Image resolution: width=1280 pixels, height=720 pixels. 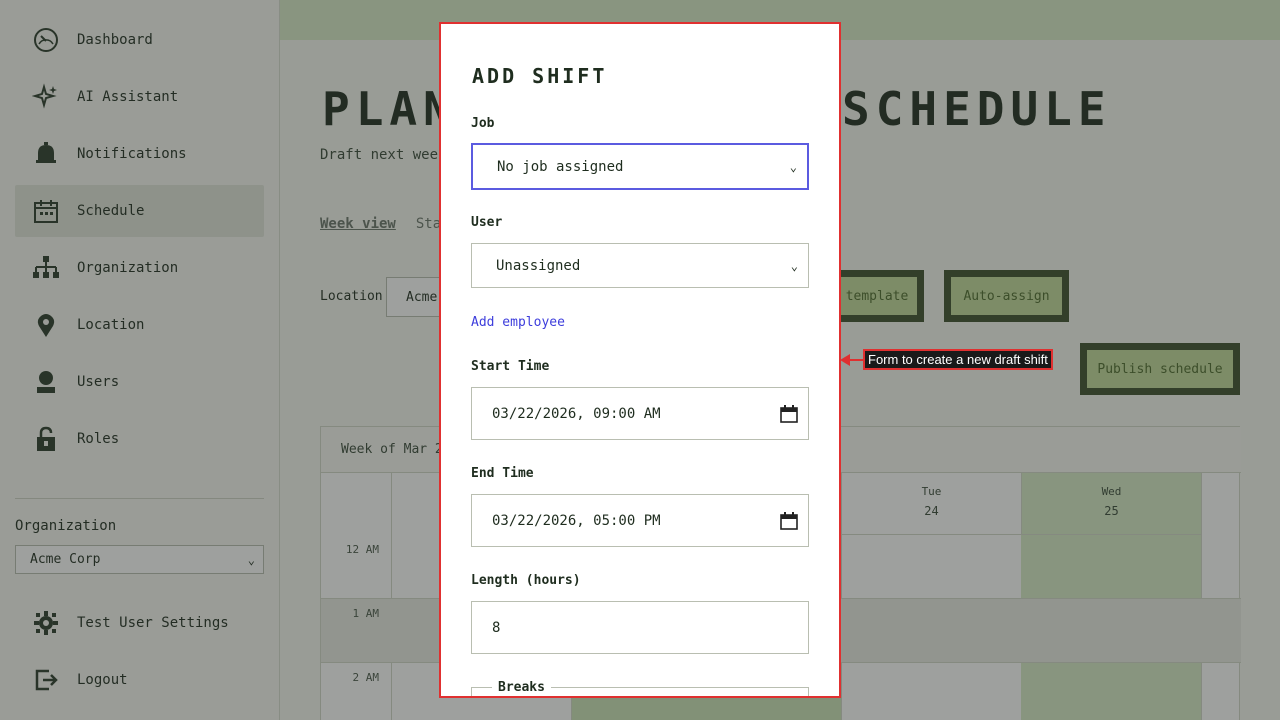 I want to click on job-select: No job assigned ⌄, so click(x=640, y=166).